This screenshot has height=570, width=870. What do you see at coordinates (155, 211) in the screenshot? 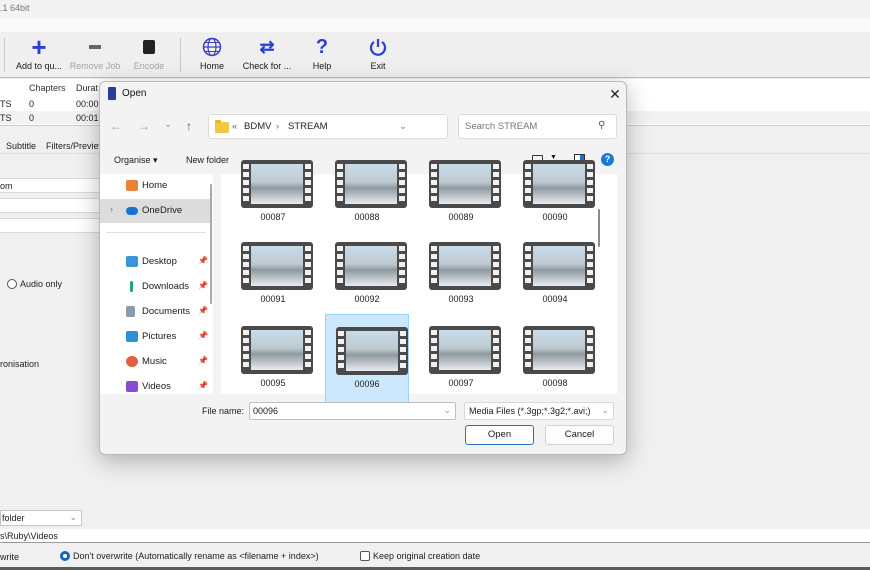
I see `nav-item-onedrive: › OneDrive` at bounding box center [155, 211].